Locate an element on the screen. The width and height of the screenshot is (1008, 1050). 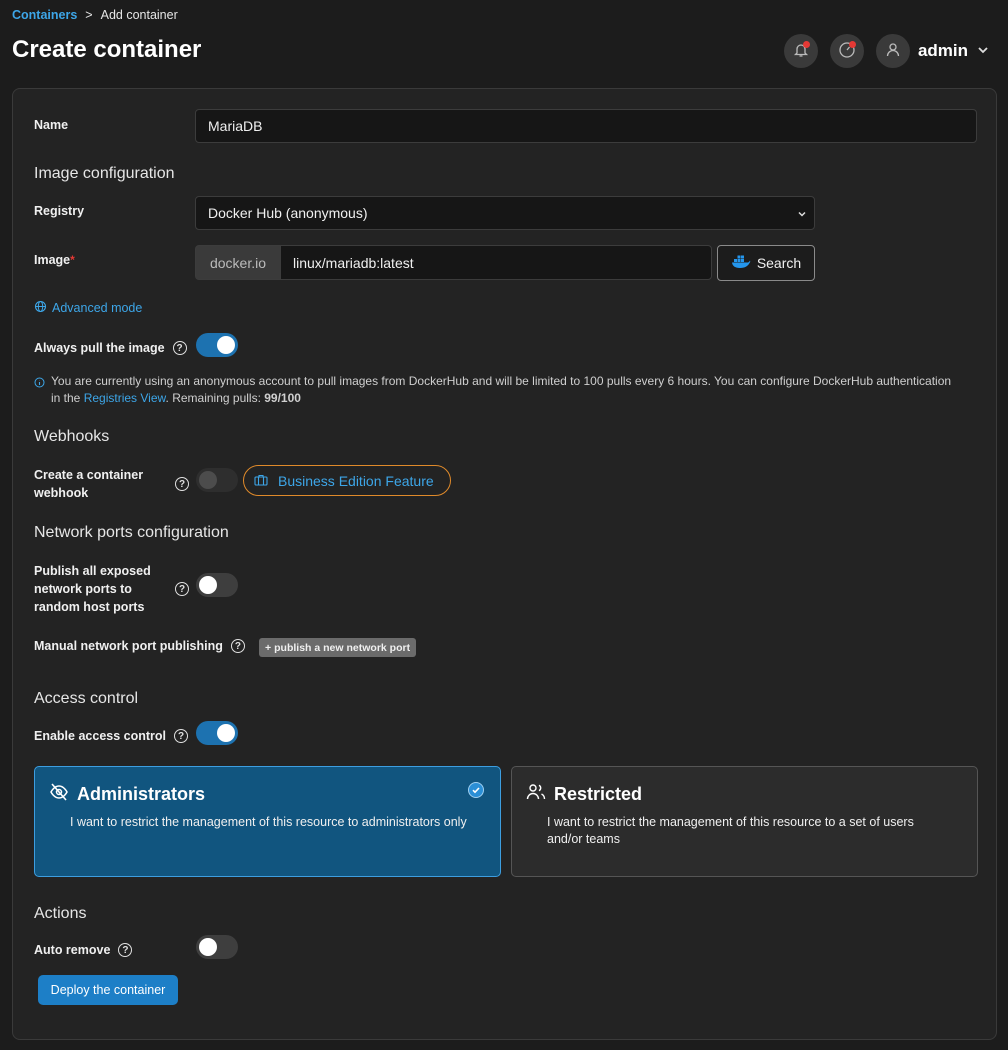
registry-value: Docker Hub (anonymous) is located at coordinates (288, 213).